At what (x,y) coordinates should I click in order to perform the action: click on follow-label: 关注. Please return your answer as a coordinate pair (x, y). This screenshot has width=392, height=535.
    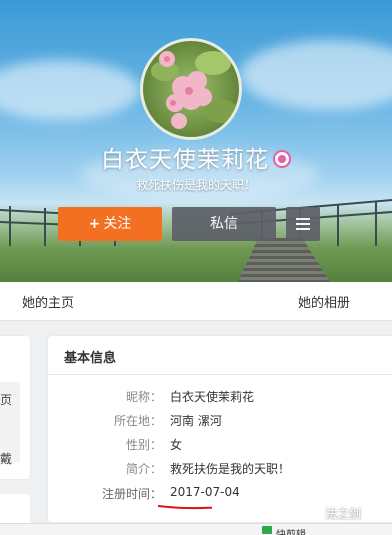
    Looking at the image, I should click on (117, 224).